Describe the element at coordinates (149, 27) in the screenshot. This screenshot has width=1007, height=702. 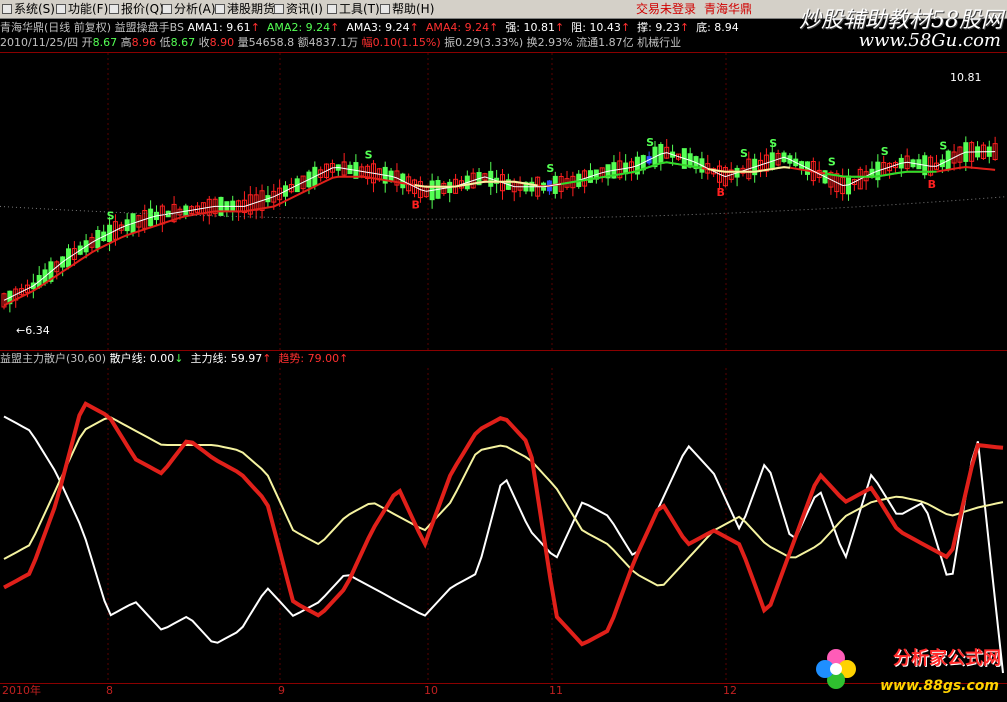
I see `formula-name: 益盟操盘手BS` at that location.